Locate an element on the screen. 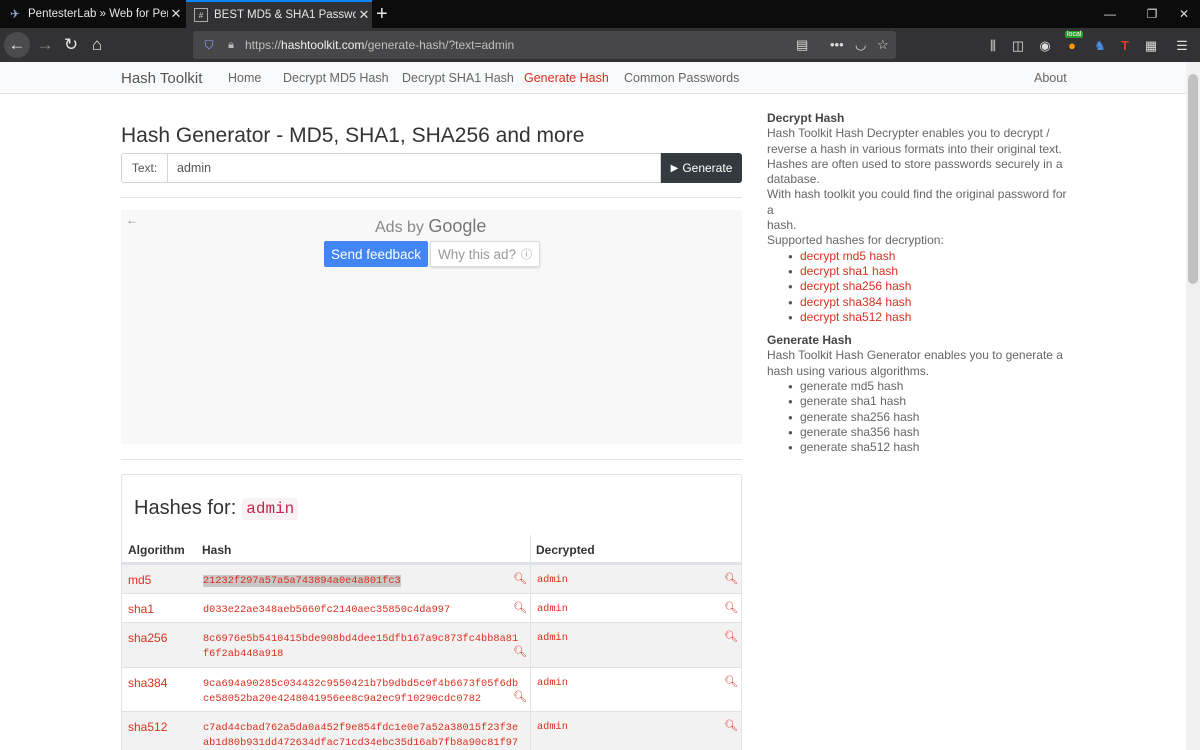 This screenshot has height=750, width=1200. page-actions-icon: ••• is located at coordinates (837, 45).